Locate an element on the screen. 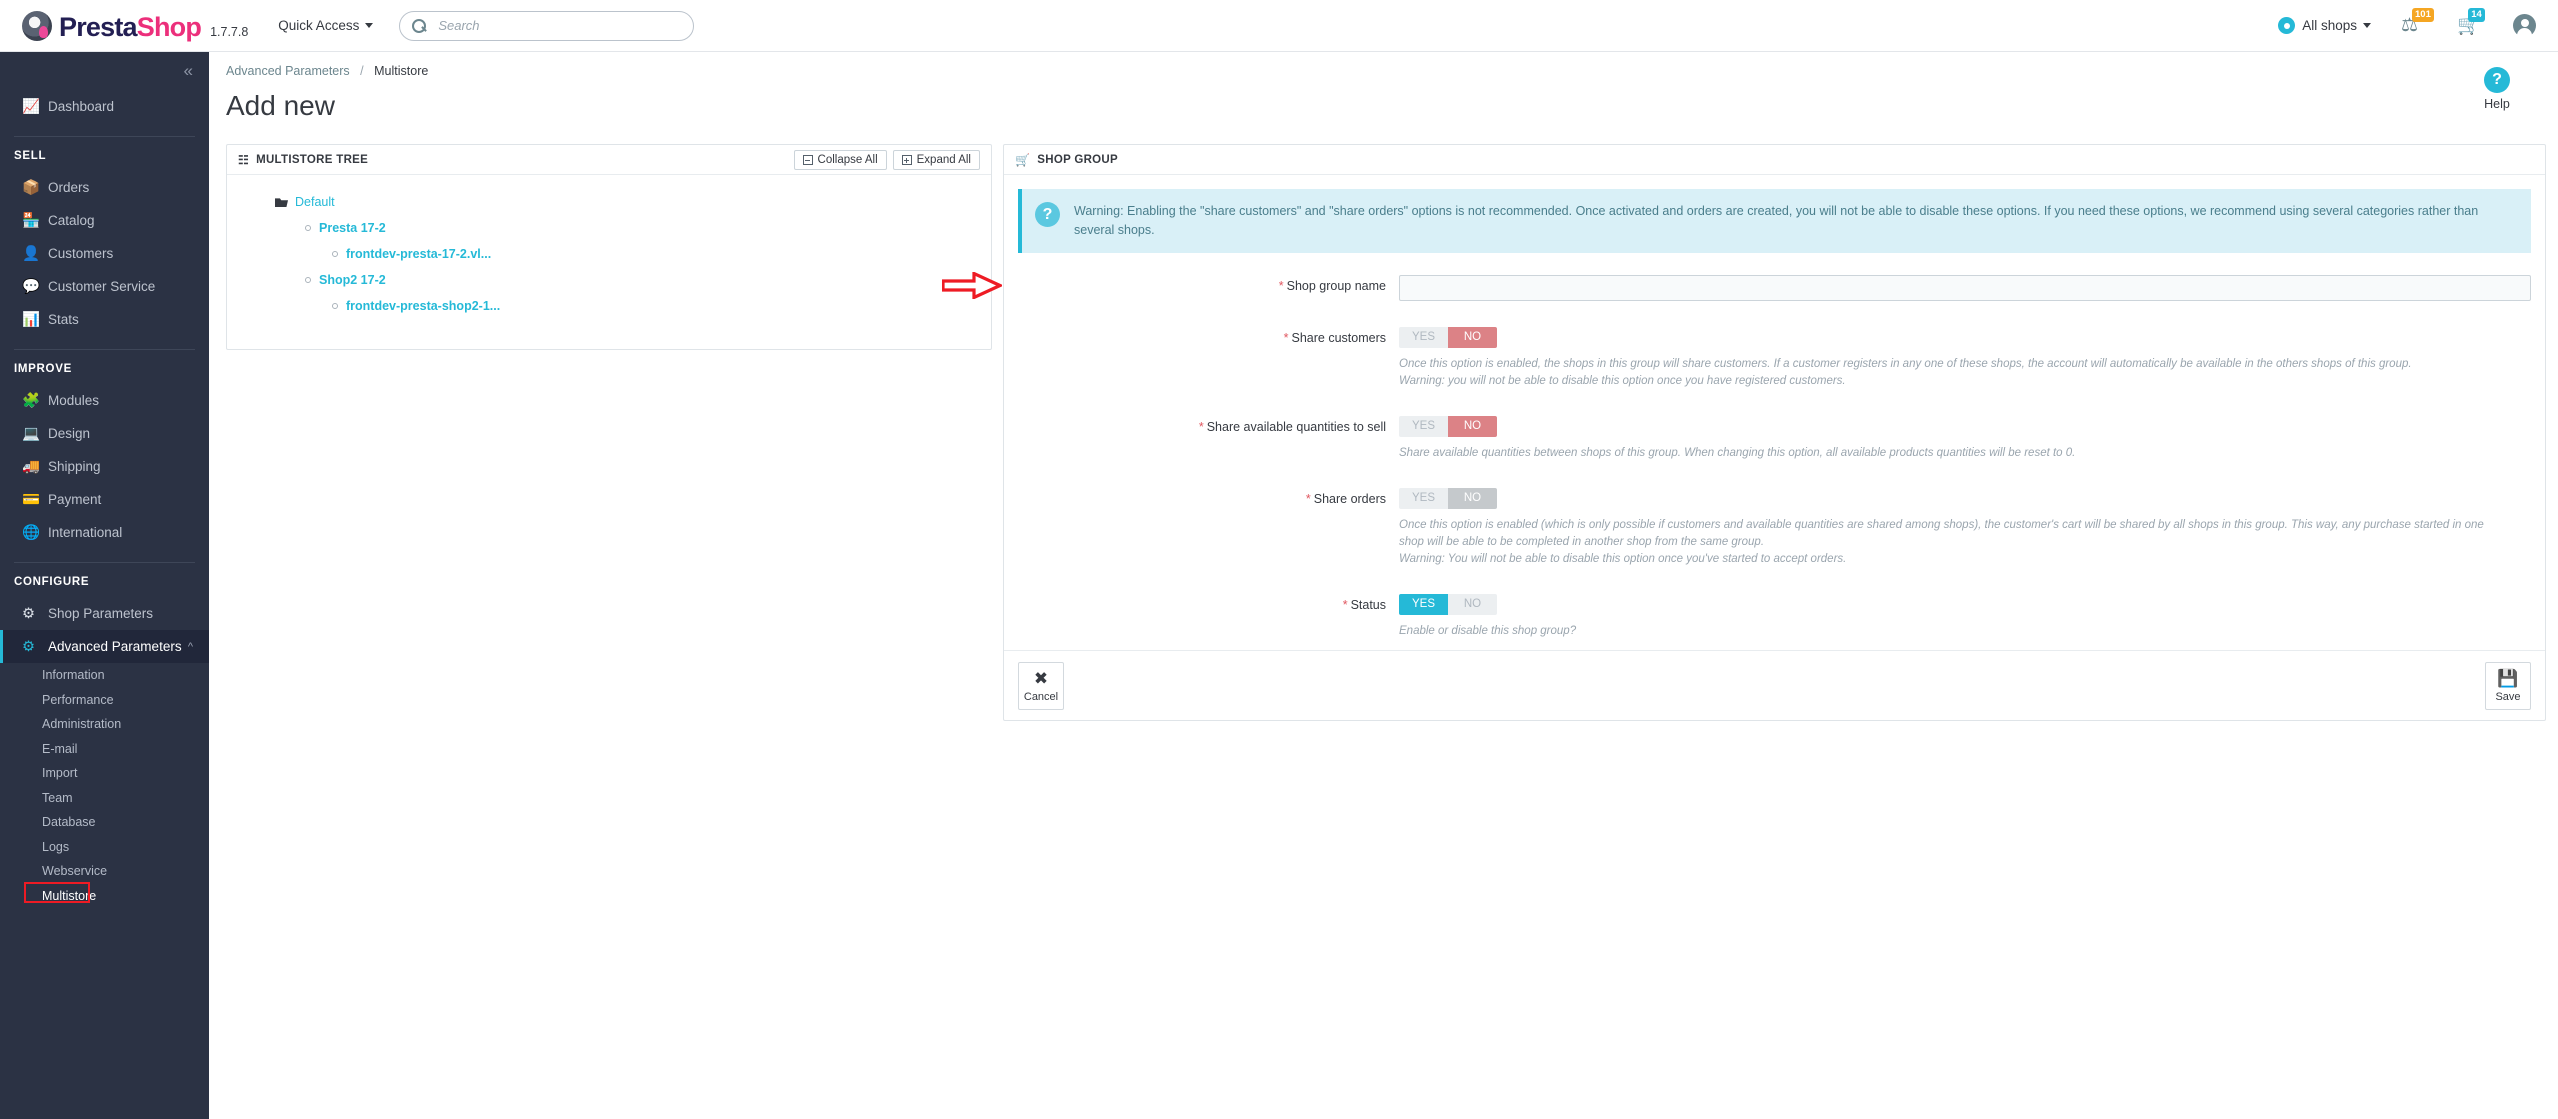 The height and width of the screenshot is (1119, 2558). prestashop-logo: PrestaShop 1.7.7.8 is located at coordinates (135, 25).